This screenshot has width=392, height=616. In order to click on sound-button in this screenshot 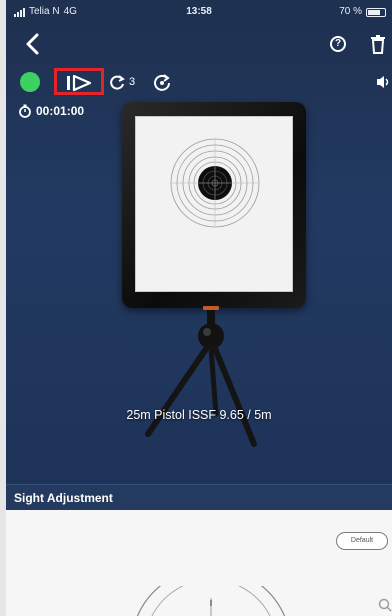, I will do `click(384, 82)`.